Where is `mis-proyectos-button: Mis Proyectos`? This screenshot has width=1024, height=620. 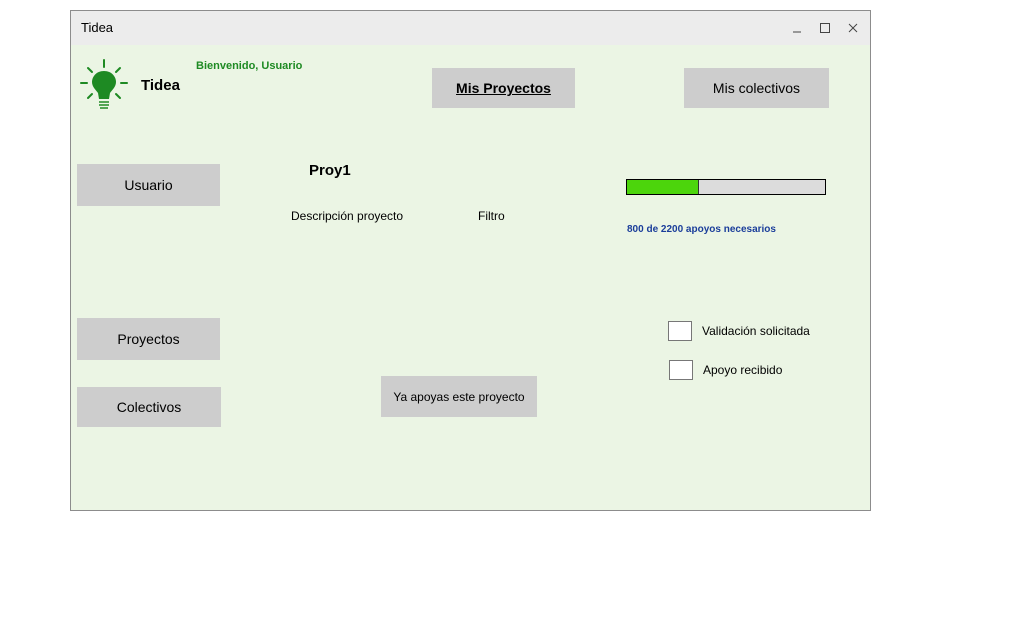 mis-proyectos-button: Mis Proyectos is located at coordinates (503, 88).